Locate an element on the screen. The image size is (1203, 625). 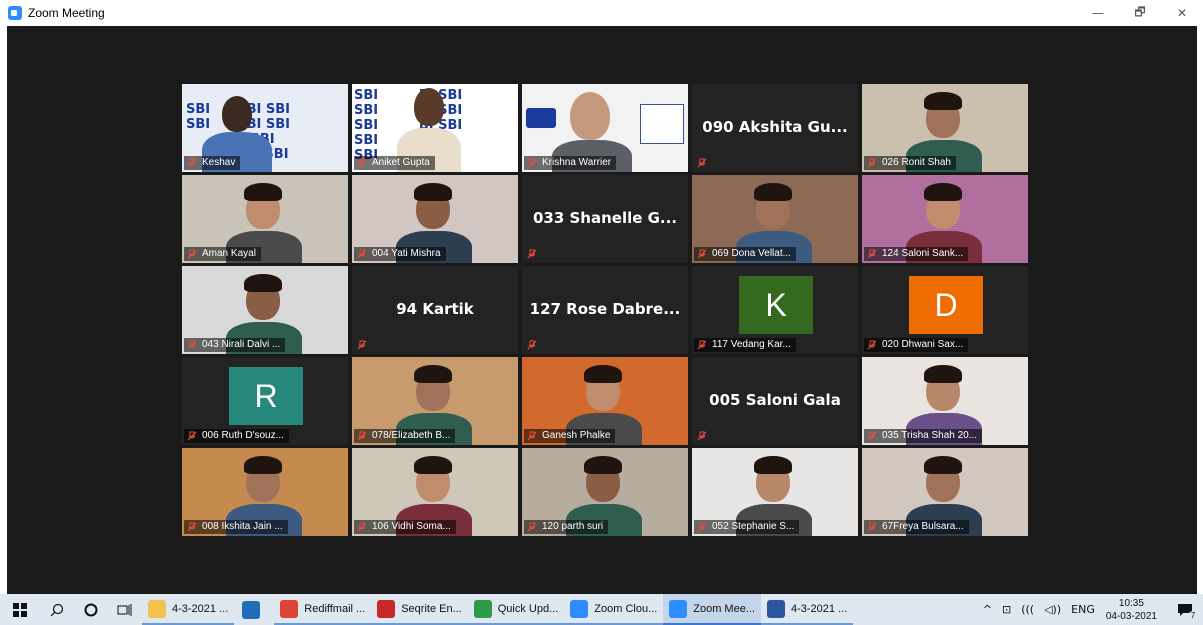
taskbar-app-app is located at coordinates (254, 609).